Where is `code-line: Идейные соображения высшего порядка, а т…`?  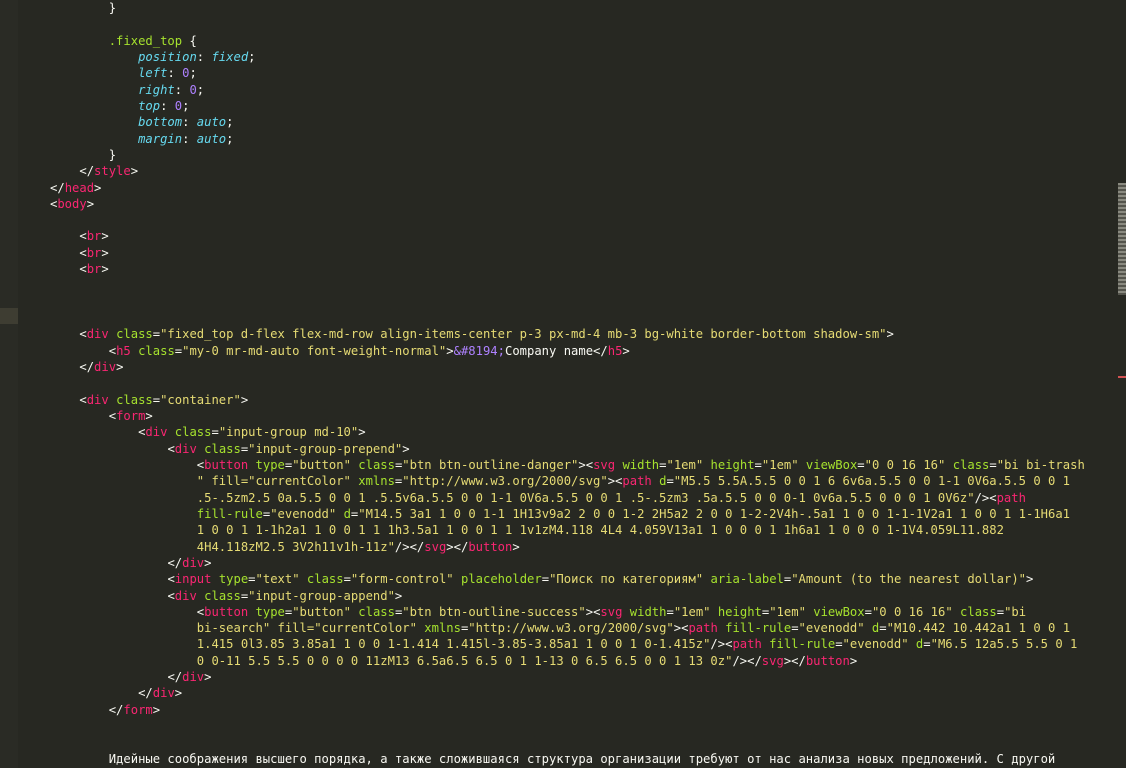 code-line: Идейные соображения высшего порядка, а т… is located at coordinates (582, 759).